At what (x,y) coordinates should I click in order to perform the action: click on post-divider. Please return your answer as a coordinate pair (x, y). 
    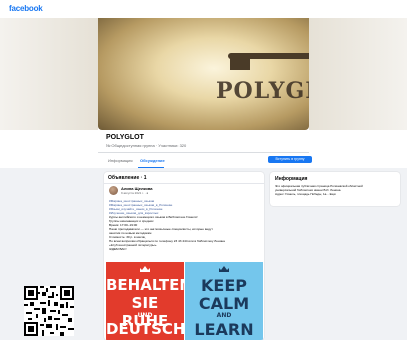
    Looking at the image, I should click on (184, 183).